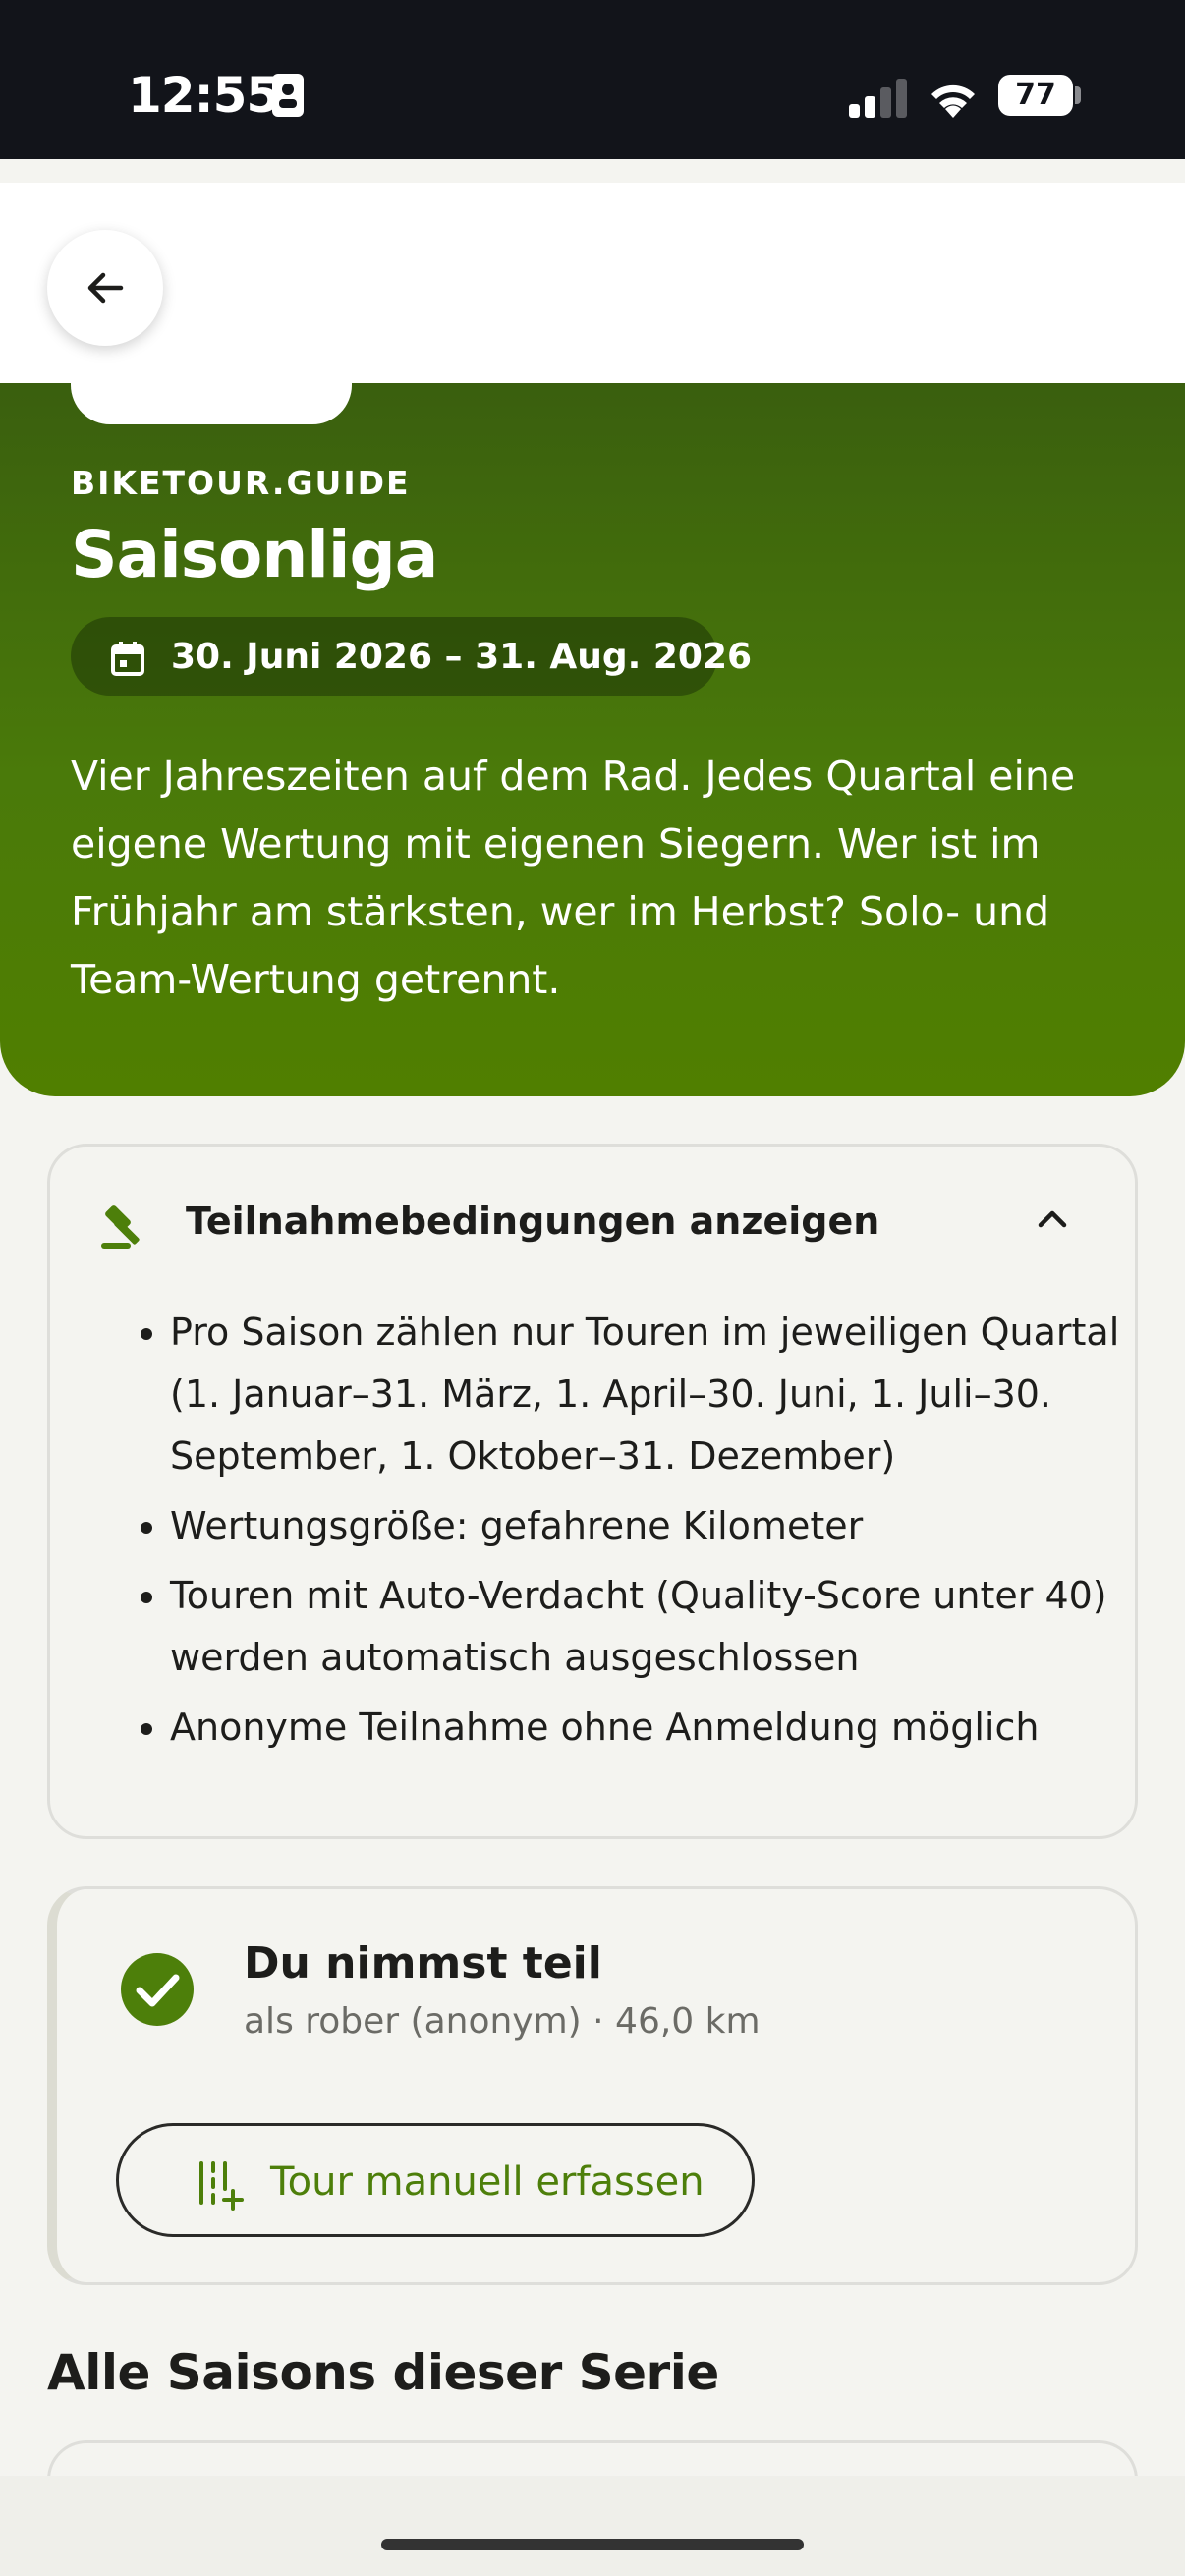 This screenshot has width=1185, height=2576. Describe the element at coordinates (383, 2372) in the screenshot. I see `seasons-section-title: Alle Saisons dieser Serie` at that location.